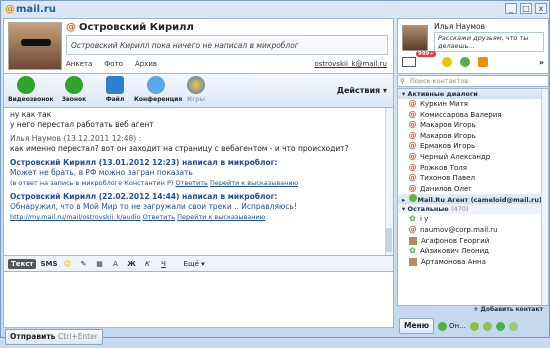 Image resolution: width=550 pixels, height=348 pixels. Describe the element at coordinates (35, 46) in the screenshot. I see `contact-avatar` at that location.